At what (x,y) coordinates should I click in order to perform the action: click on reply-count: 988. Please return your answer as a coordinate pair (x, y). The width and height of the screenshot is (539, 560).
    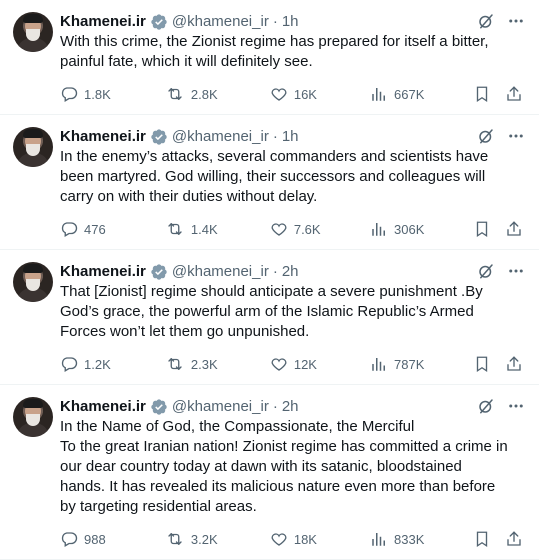
    Looking at the image, I should click on (95, 539).